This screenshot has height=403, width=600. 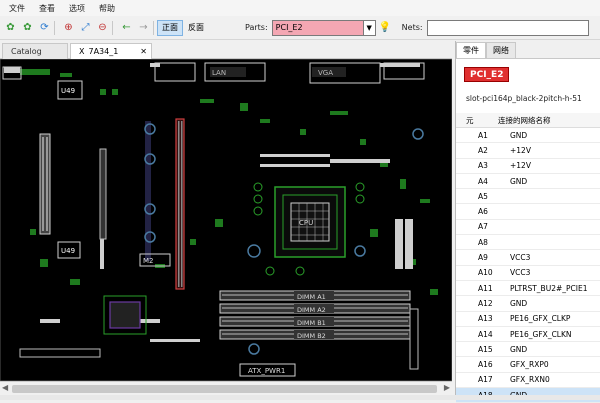 I want to click on board-label-dimm-a2: DIMM A2, so click(x=311, y=310).